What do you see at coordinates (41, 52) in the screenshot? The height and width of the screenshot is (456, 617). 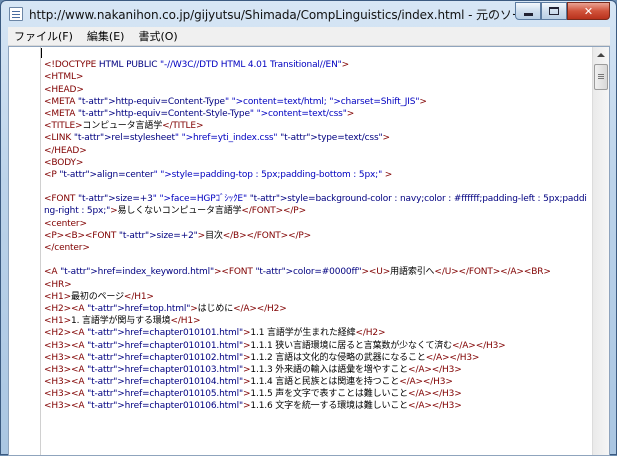 I see `text-caret` at bounding box center [41, 52].